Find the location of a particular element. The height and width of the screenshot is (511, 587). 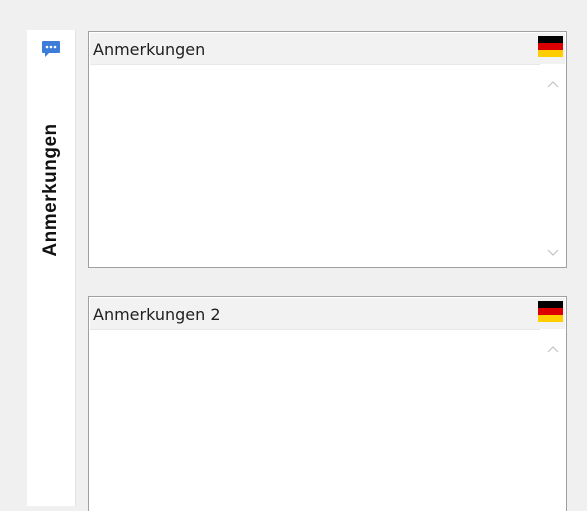

tab-anmerkungen-label: Anmerkungen is located at coordinates (50, 190).